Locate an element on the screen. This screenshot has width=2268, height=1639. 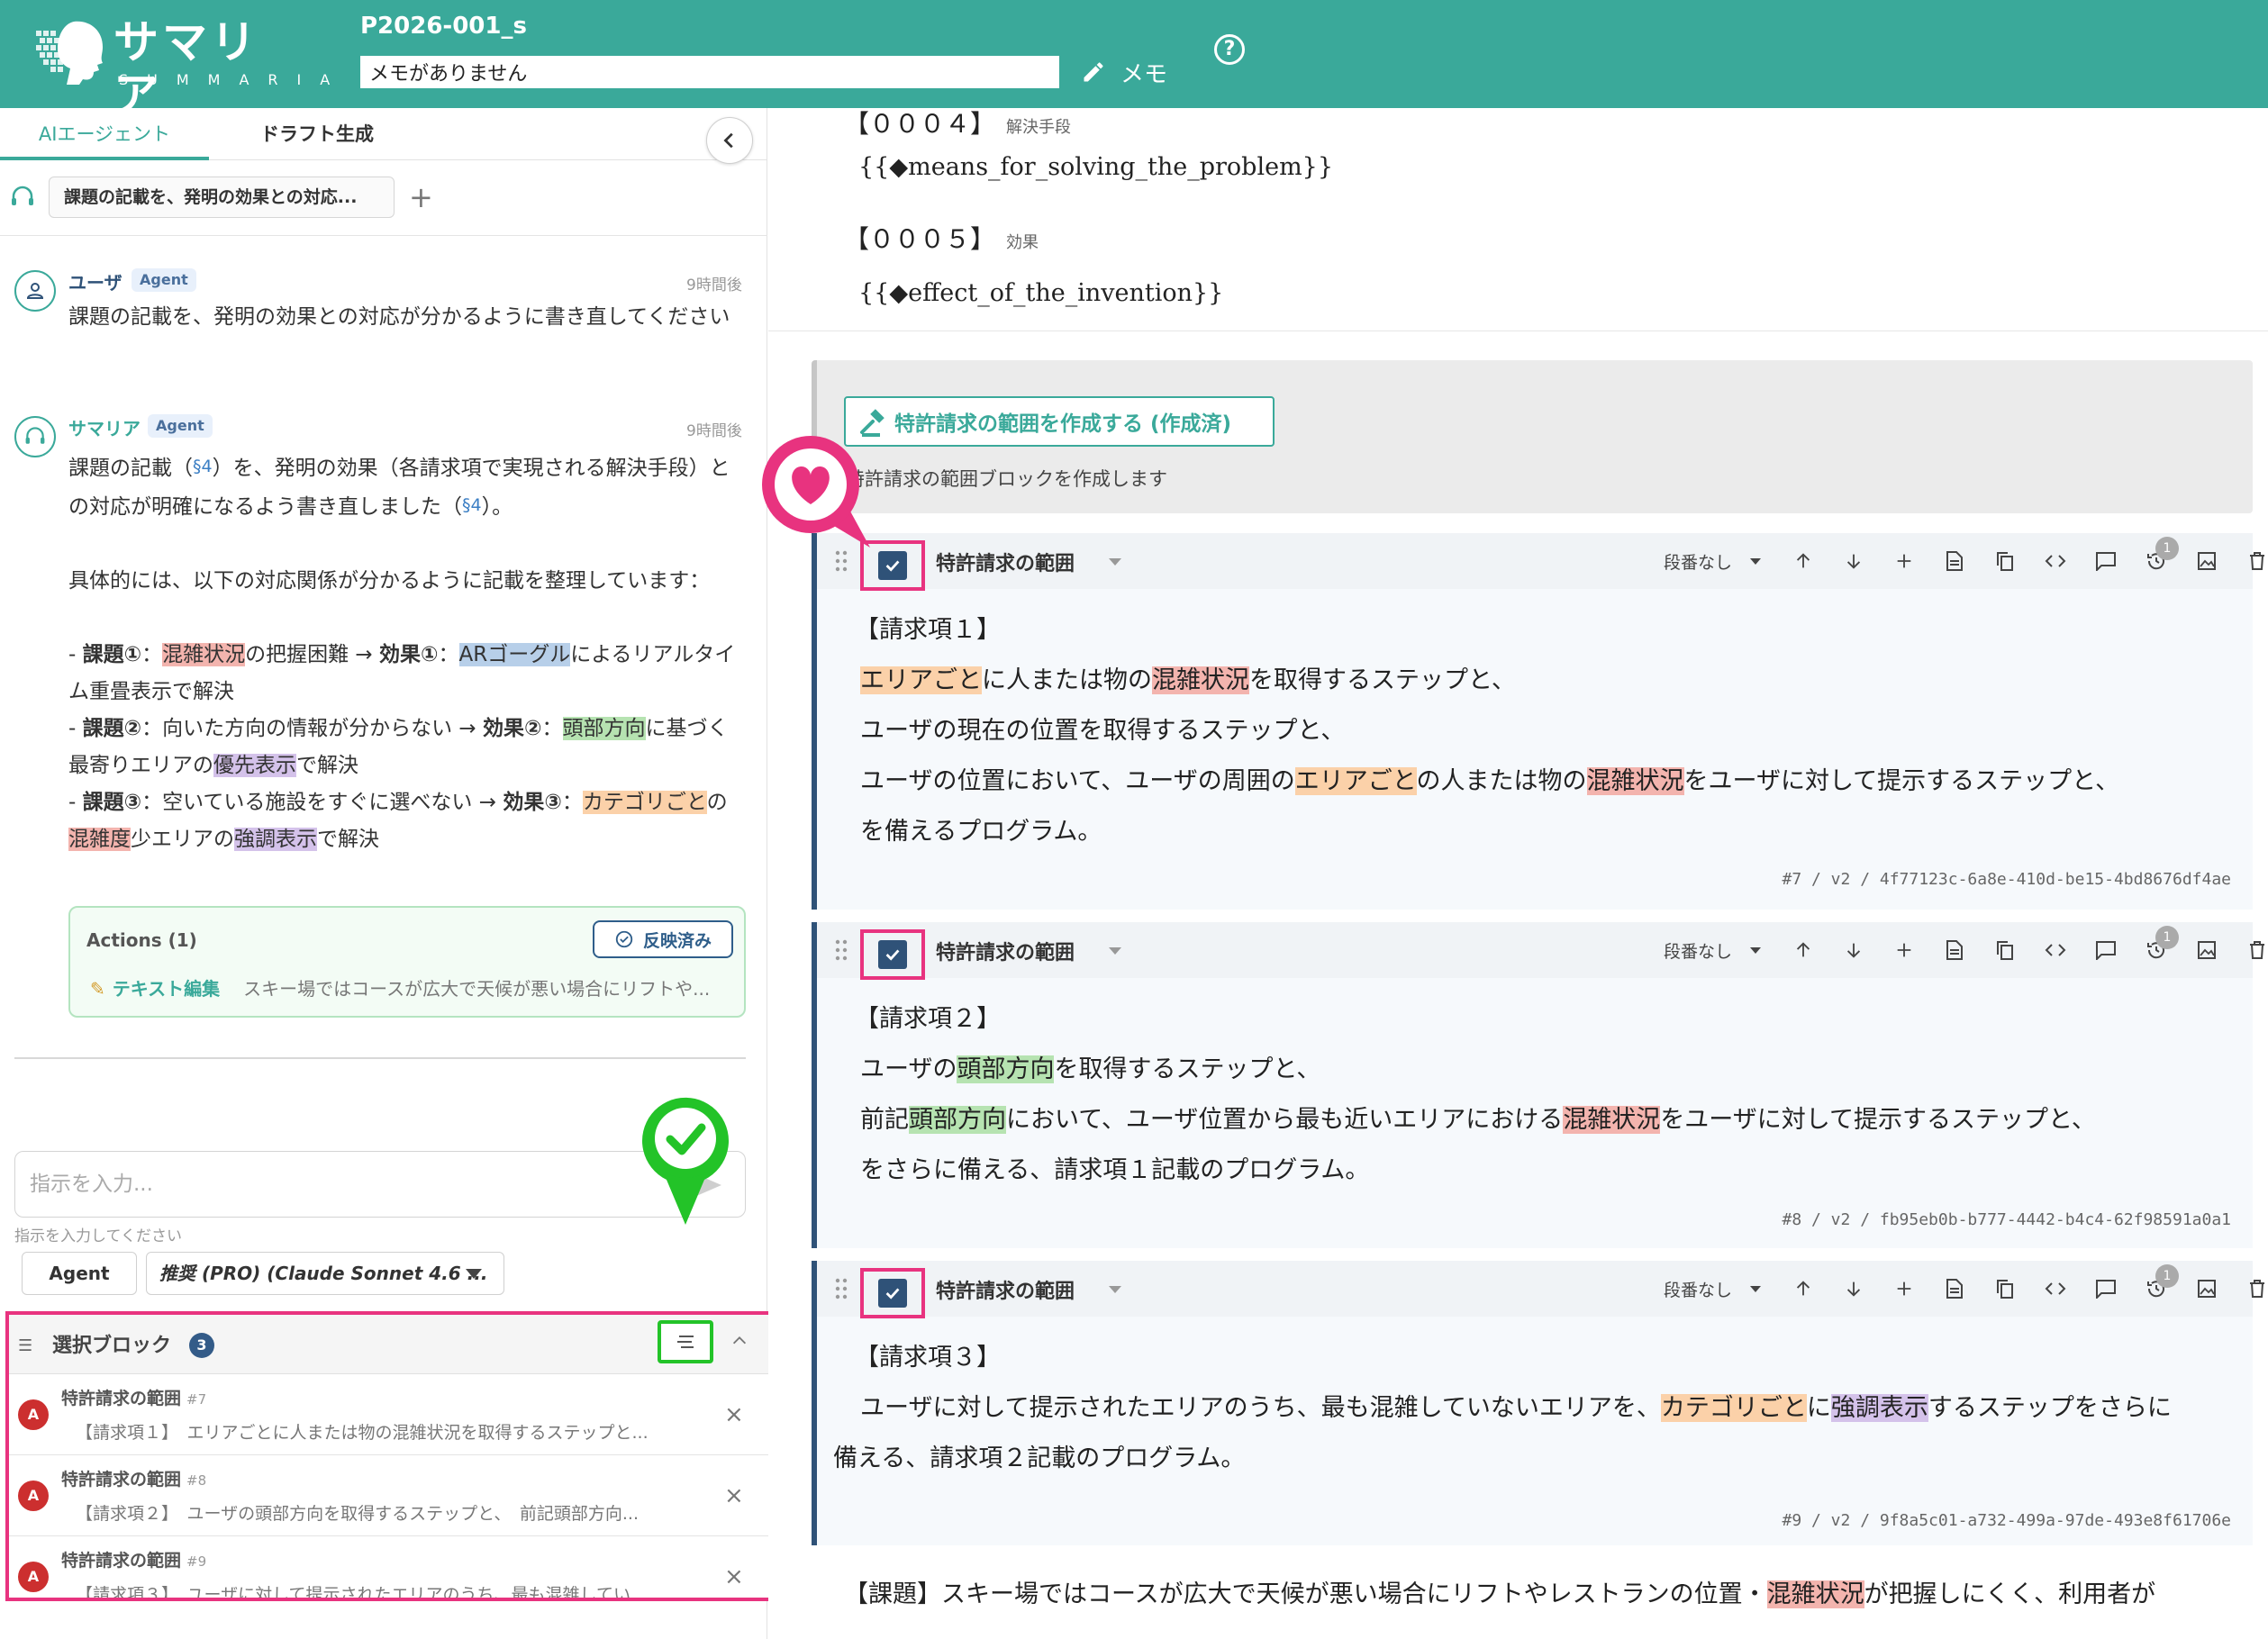
user-message-text: 課題の記載を、発明の効果との対応が分かるように書き直してください is located at coordinates (399, 317).